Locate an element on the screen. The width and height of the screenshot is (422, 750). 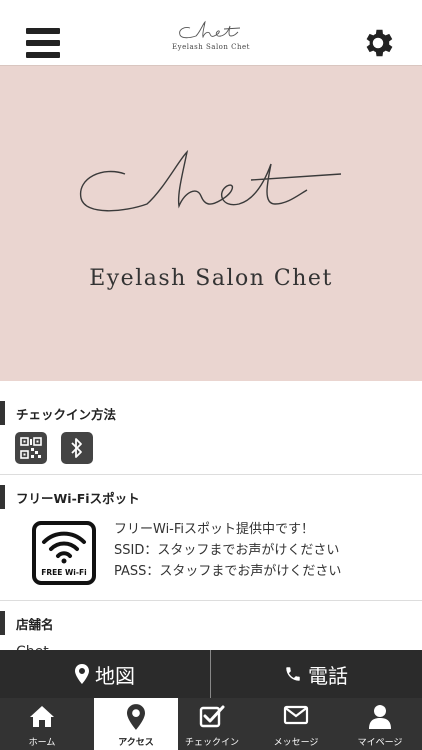
envelope-icon is located at coordinates (296, 715).